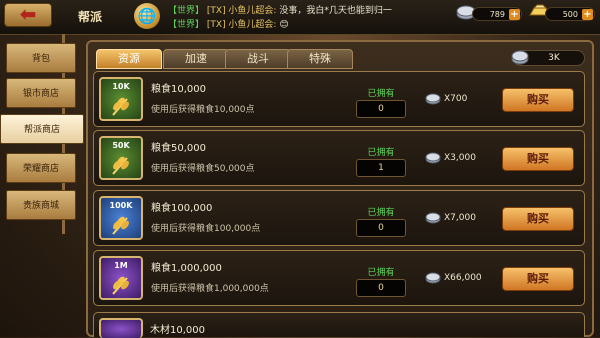 The height and width of the screenshot is (338, 600). I want to click on owned-count: 1, so click(381, 168).